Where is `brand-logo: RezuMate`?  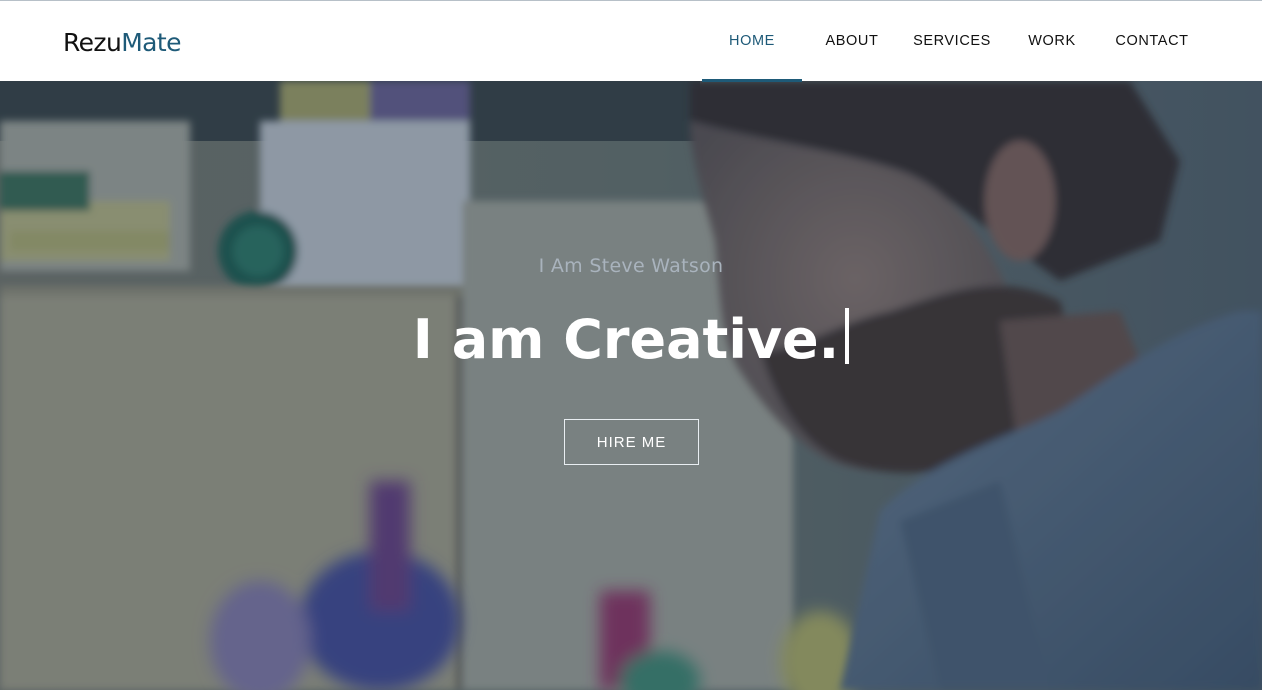
brand-logo: RezuMate is located at coordinates (122, 43).